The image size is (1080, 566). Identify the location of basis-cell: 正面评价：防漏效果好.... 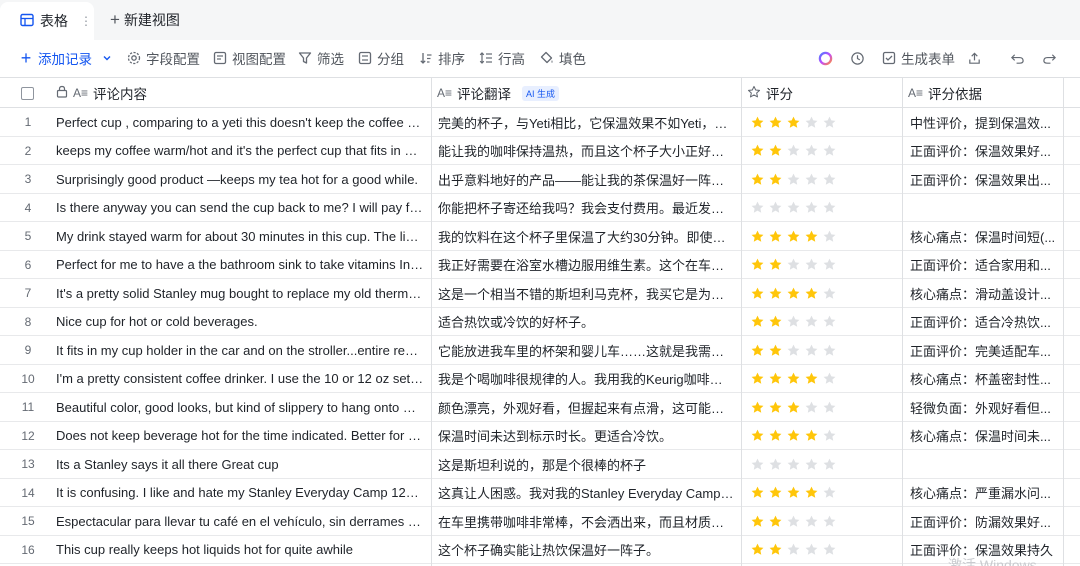
(985, 521).